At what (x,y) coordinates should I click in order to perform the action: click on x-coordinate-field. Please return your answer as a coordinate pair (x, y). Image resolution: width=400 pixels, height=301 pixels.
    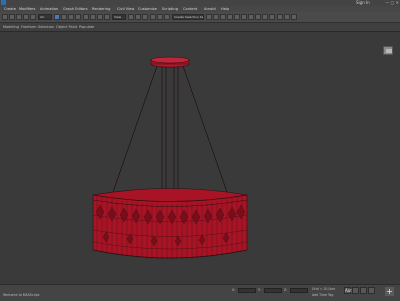
    Looking at the image, I should click on (247, 290).